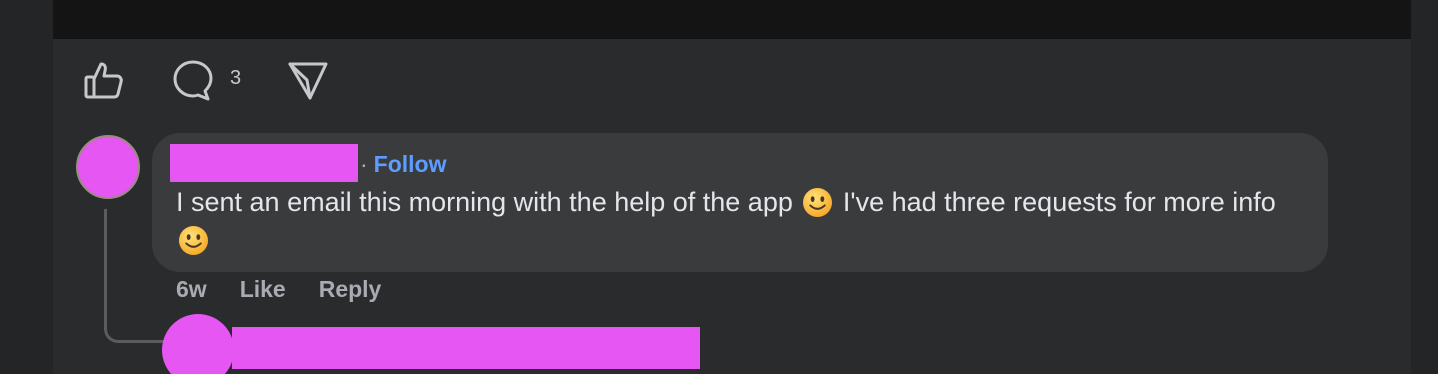  What do you see at coordinates (732, 19) in the screenshot?
I see `post-media-bottom` at bounding box center [732, 19].